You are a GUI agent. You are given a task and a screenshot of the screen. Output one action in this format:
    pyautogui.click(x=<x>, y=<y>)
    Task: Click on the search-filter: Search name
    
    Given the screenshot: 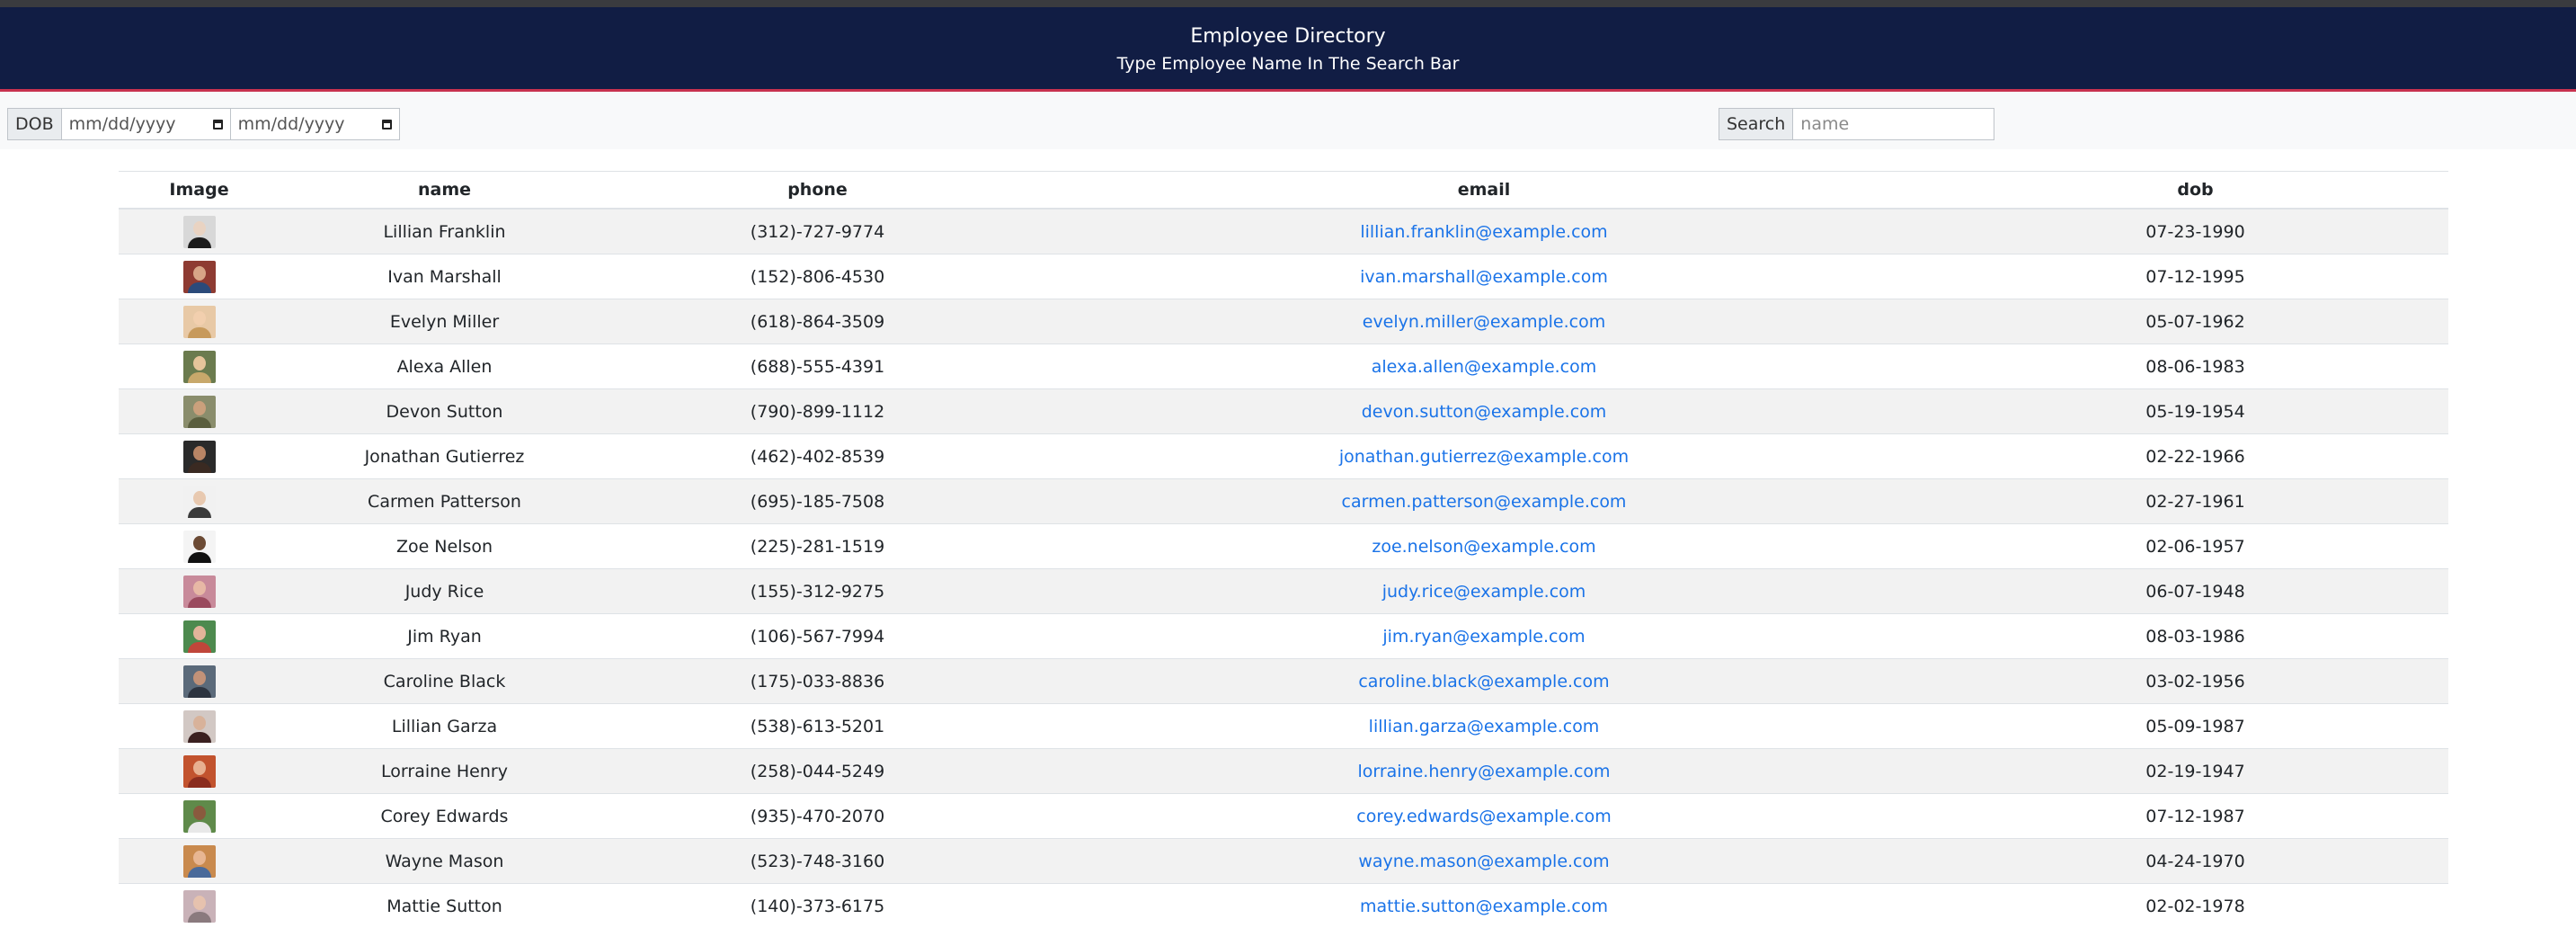 What is the action you would take?
    pyautogui.click(x=1856, y=124)
    